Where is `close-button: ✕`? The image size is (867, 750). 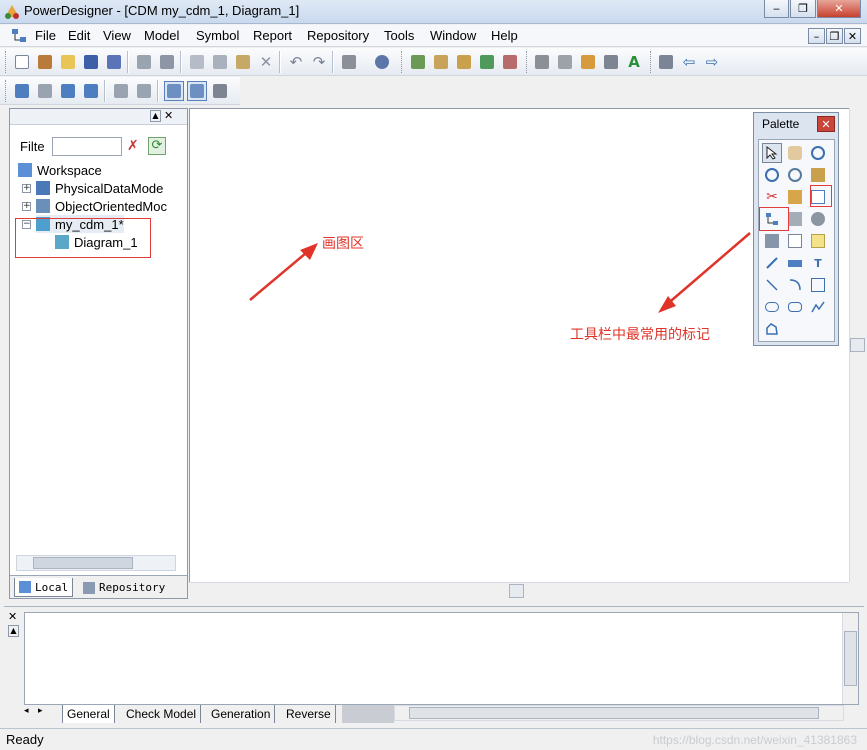
close-button: ✕ is located at coordinates (839, 9).